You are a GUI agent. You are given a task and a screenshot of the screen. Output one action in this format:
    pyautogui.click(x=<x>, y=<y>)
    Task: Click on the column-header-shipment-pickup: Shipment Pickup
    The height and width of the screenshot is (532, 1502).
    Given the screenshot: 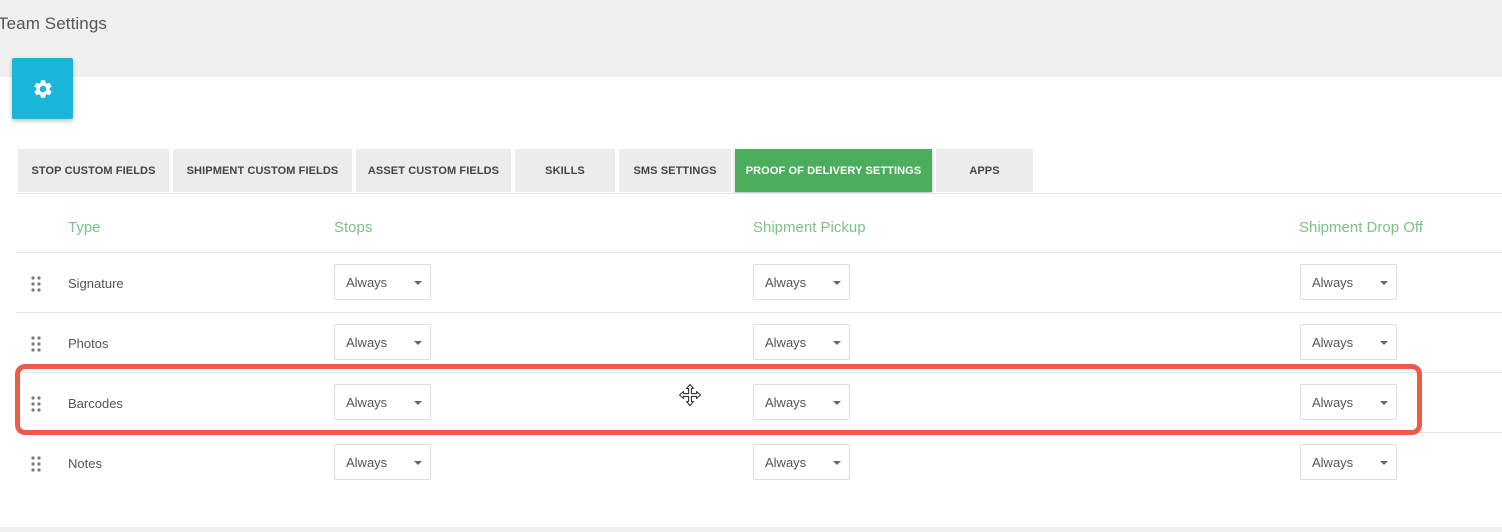 What is the action you would take?
    pyautogui.click(x=809, y=227)
    